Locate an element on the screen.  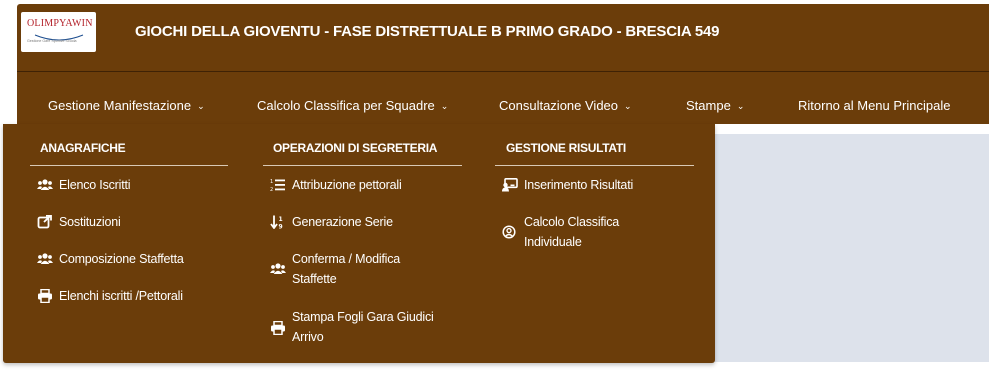
column-heading-gestione-risultati: GESTIONE RISULTATI is located at coordinates (566, 148).